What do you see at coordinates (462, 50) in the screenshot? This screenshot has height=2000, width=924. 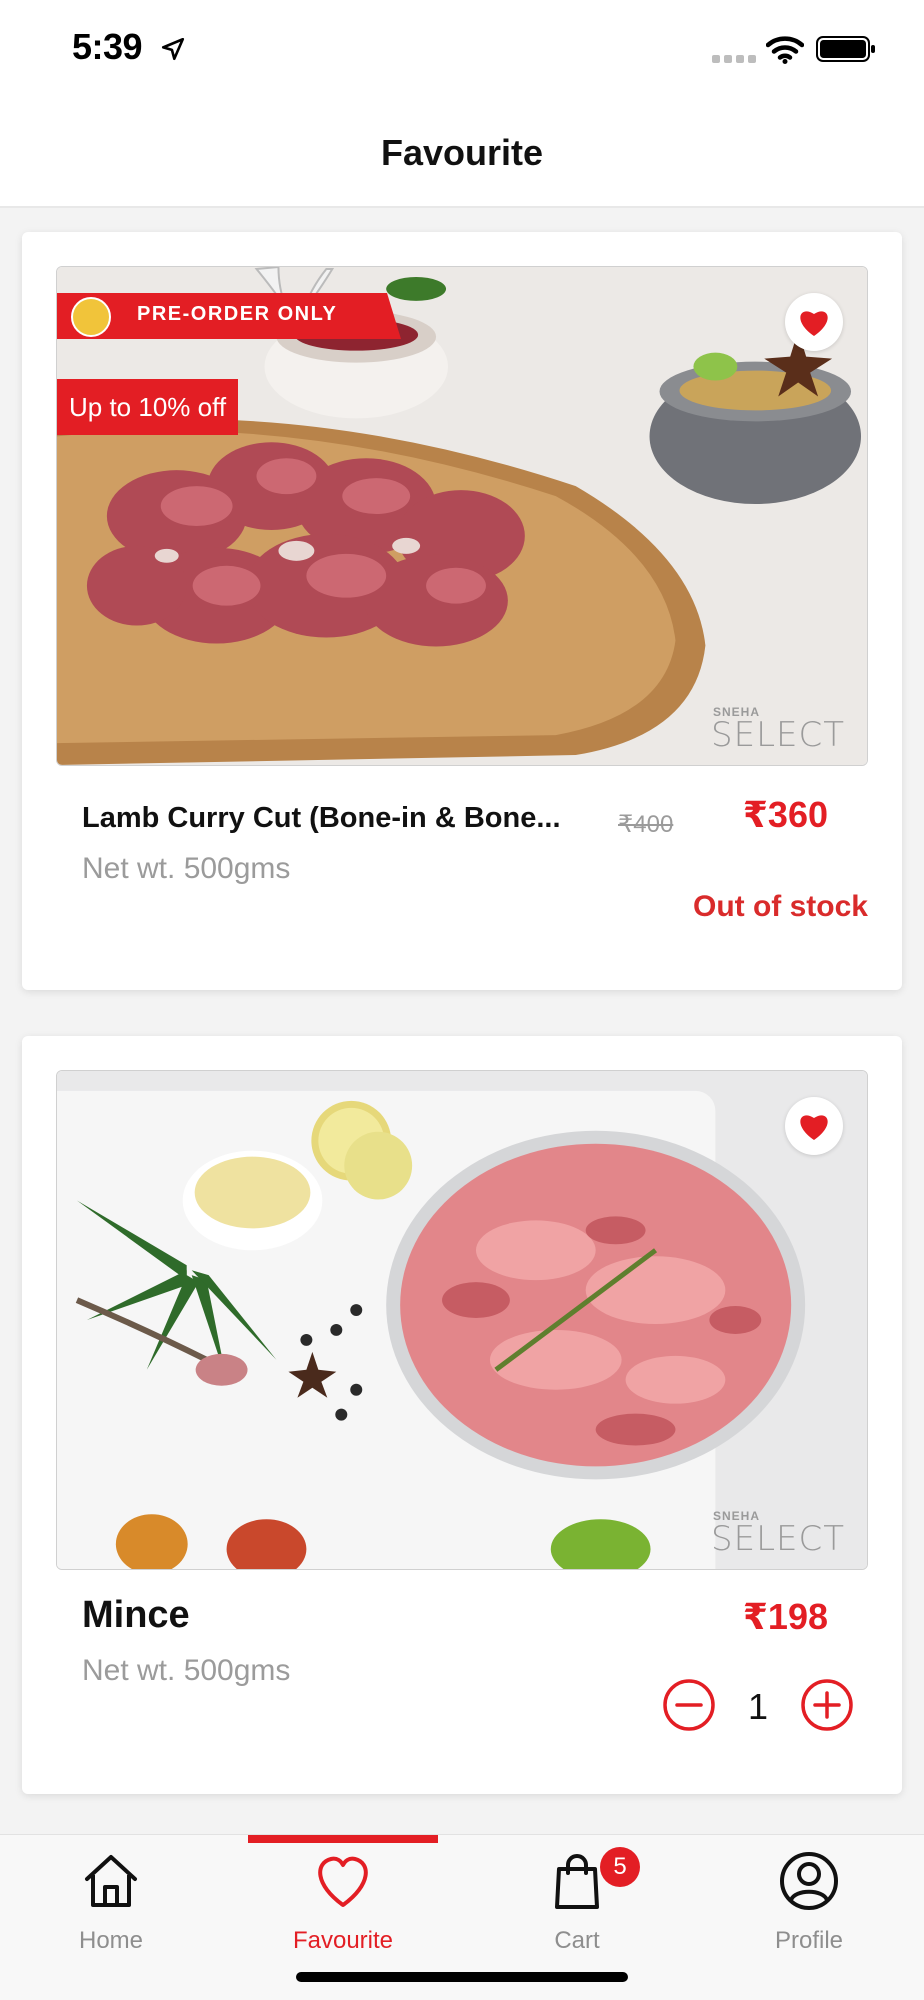 I see `status-bar: 5:39` at bounding box center [462, 50].